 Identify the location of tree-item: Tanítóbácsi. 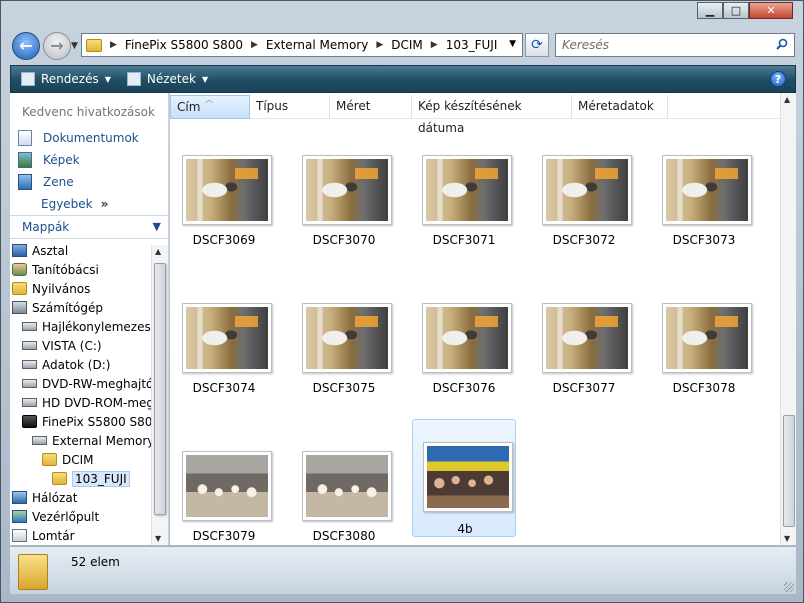
(80, 269).